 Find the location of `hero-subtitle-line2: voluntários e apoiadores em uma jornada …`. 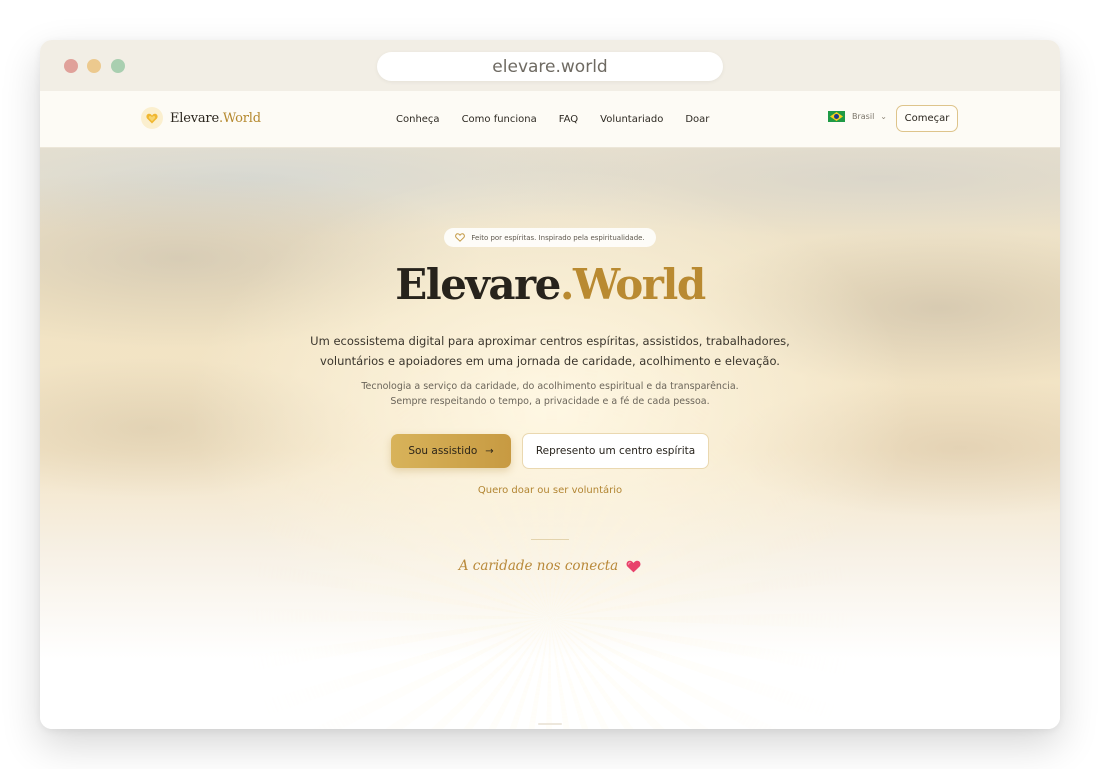

hero-subtitle-line2: voluntários e apoiadores em uma jornada … is located at coordinates (550, 361).